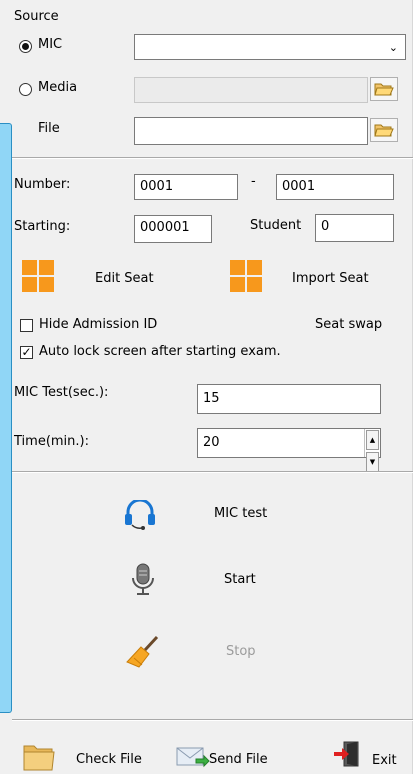 This screenshot has width=420, height=774. I want to click on student-input: 0, so click(354, 228).